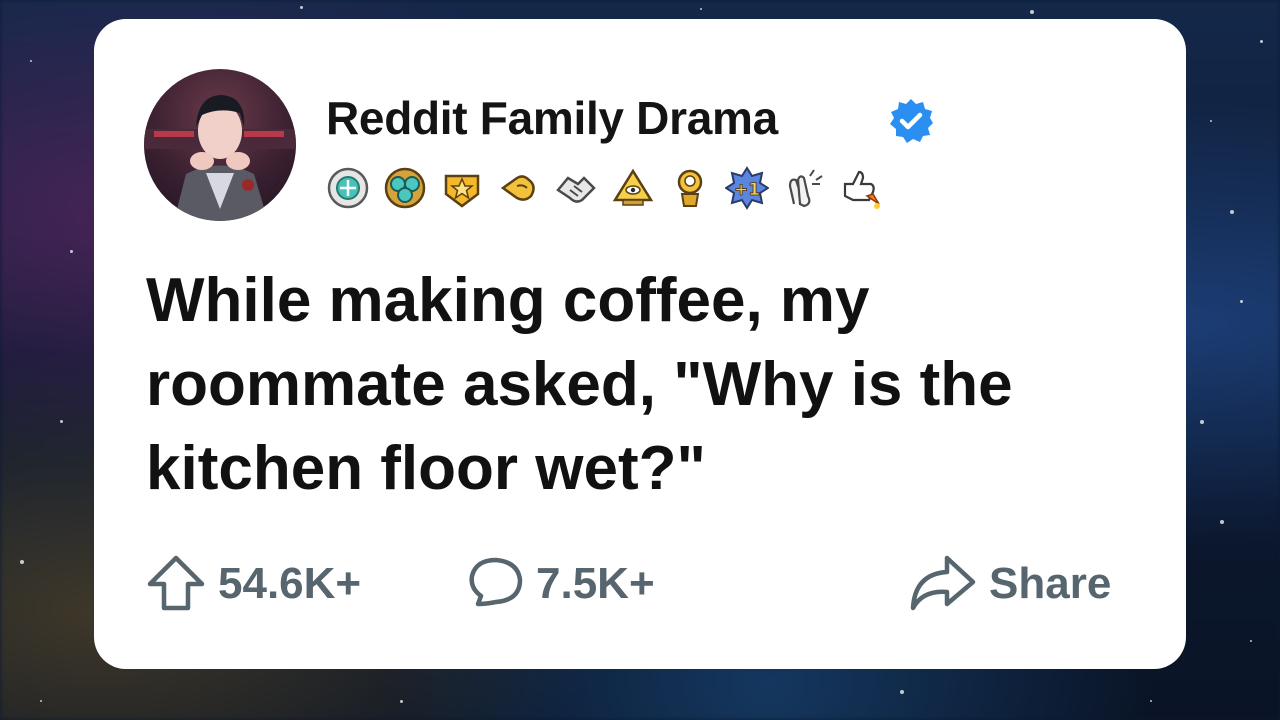  I want to click on pointing-hand-award-icon, so click(519, 188).